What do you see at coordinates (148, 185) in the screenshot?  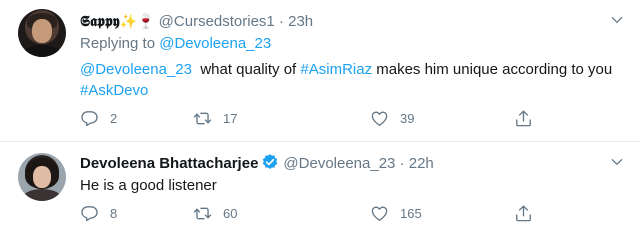 I see `tweet-text: He is a good listener` at bounding box center [148, 185].